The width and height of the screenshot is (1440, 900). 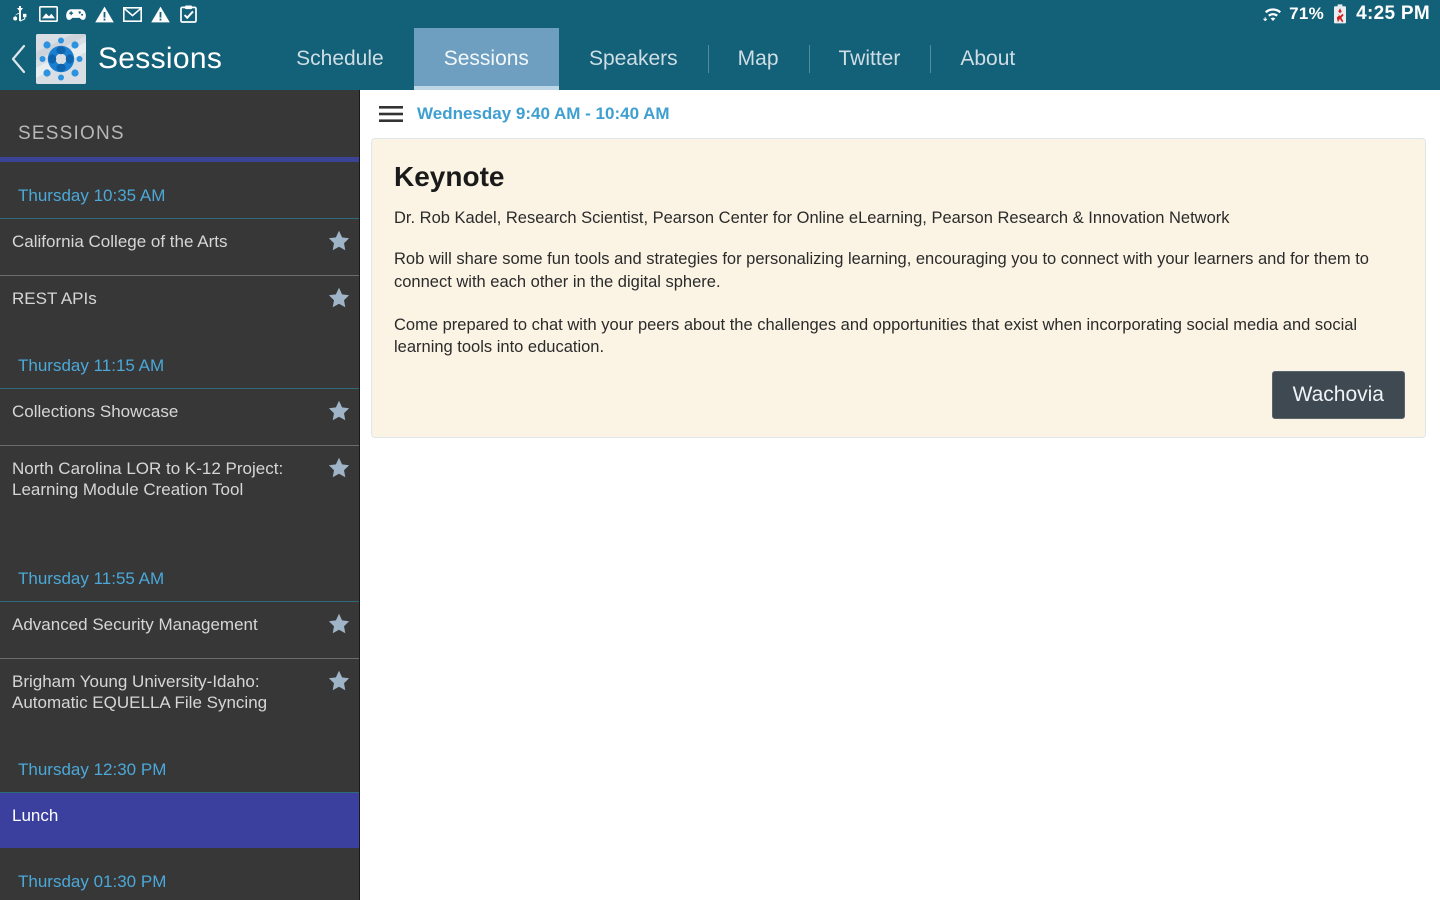 I want to click on list-item: REST APIs, so click(x=179, y=303).